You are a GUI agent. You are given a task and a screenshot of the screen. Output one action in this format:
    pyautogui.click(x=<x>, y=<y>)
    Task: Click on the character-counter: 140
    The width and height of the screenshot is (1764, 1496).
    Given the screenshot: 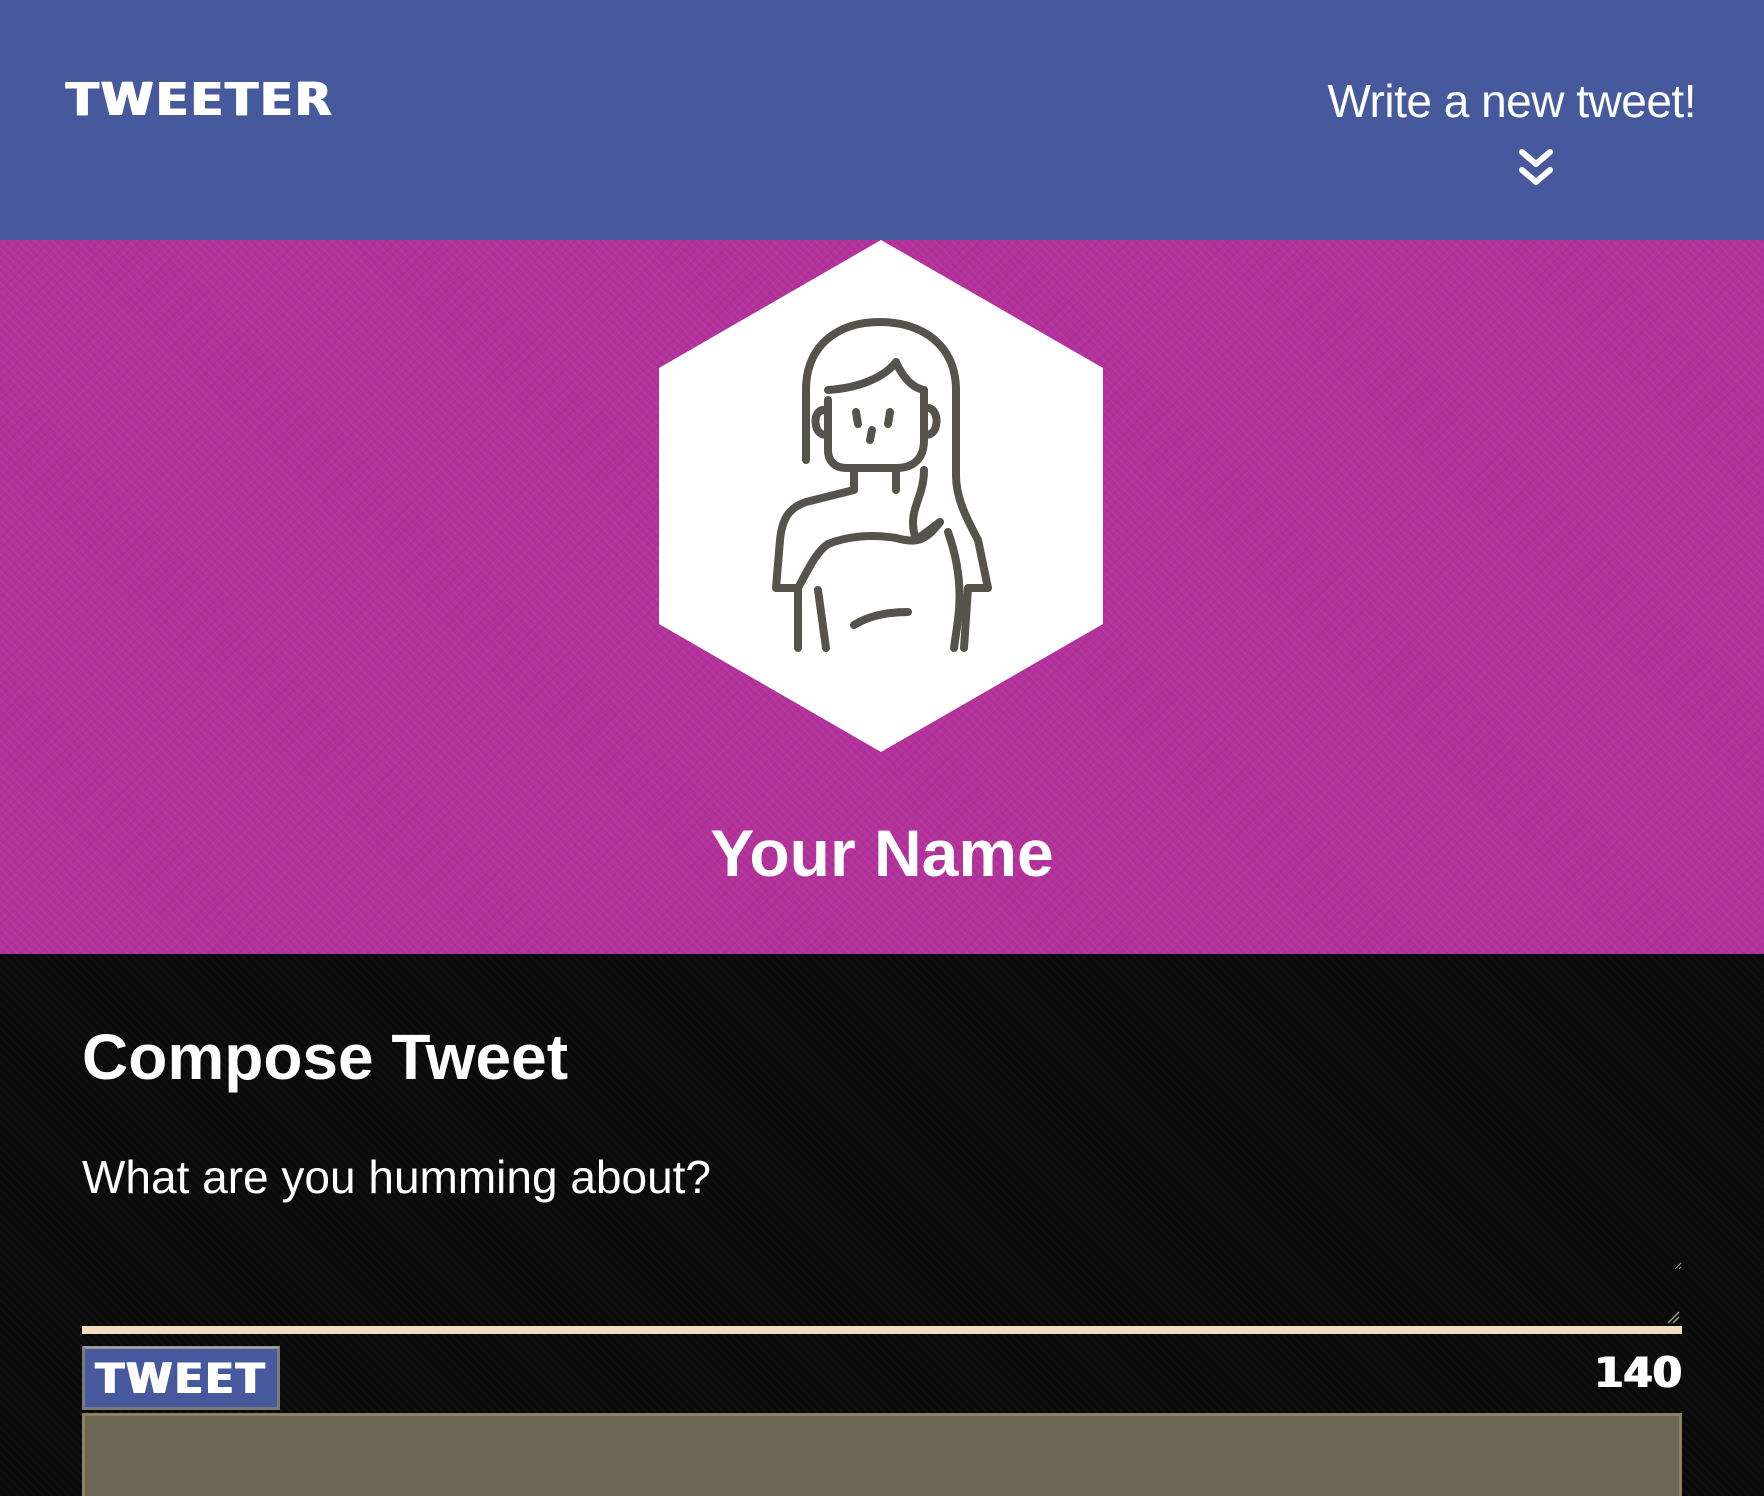 What is the action you would take?
    pyautogui.click(x=1638, y=1372)
    